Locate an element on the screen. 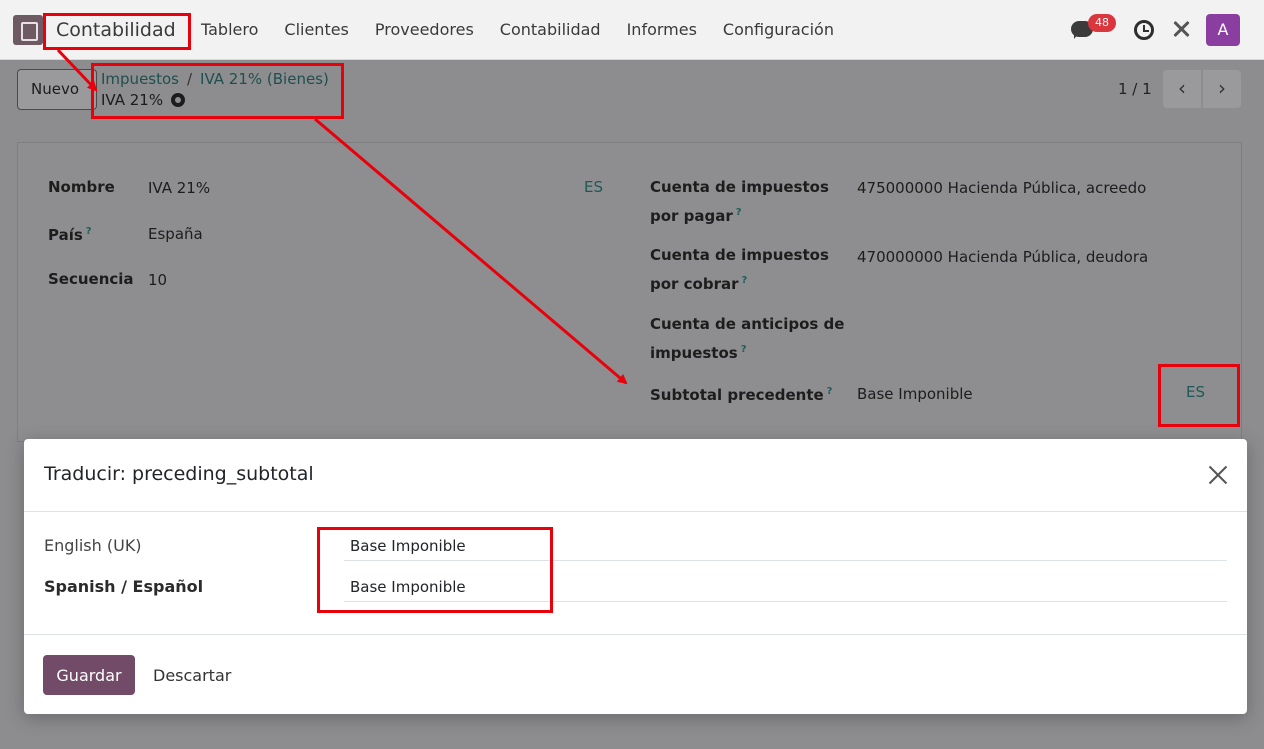 The image size is (1264, 749). translation-input-spanish is located at coordinates (785, 587).